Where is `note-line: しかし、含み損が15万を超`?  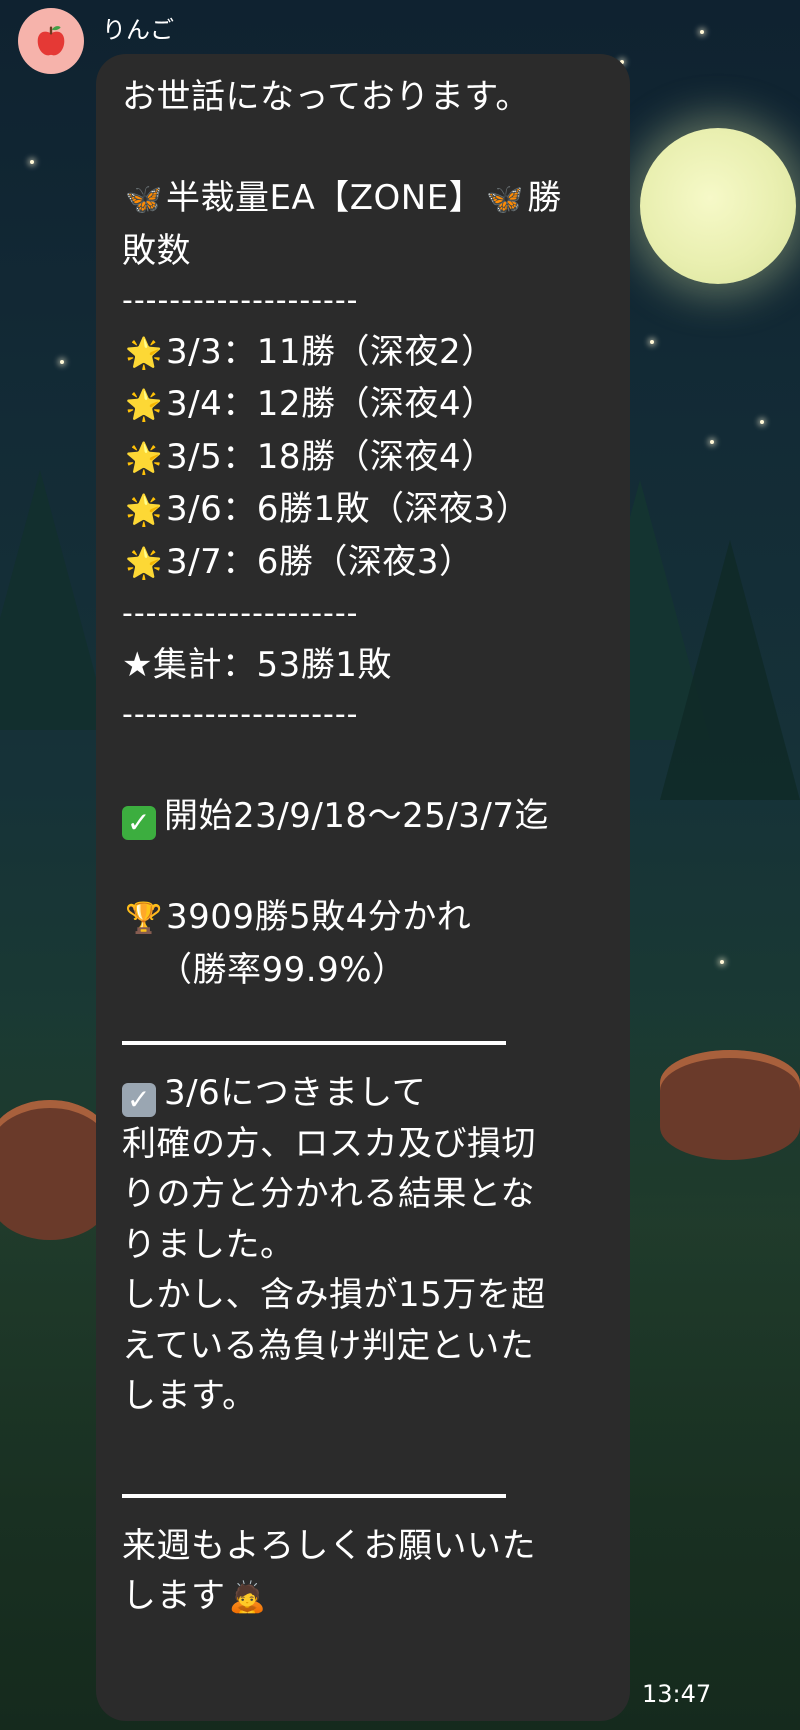 note-line: しかし、含み損が15万を超 is located at coordinates (334, 1295).